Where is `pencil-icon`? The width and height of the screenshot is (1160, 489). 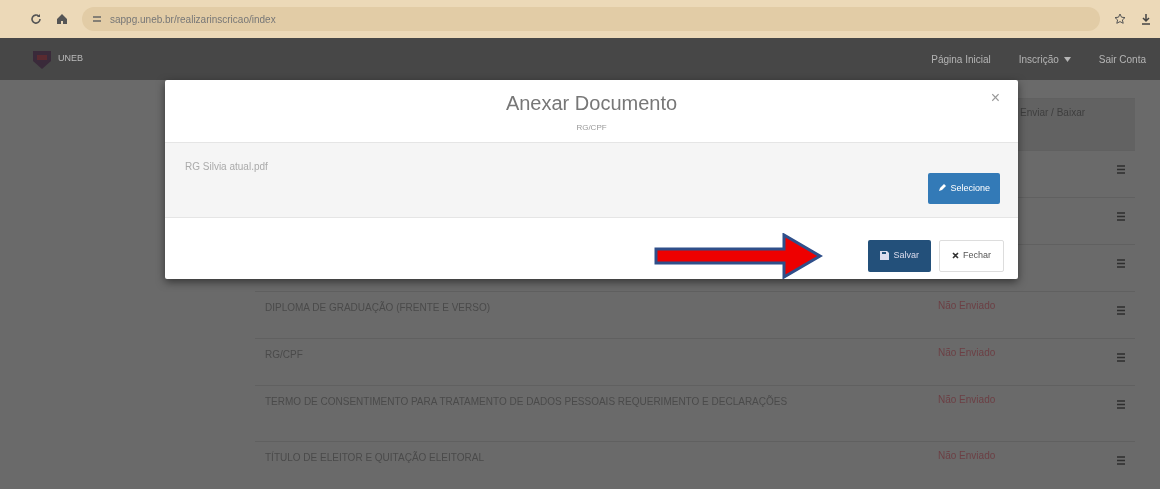
pencil-icon is located at coordinates (942, 188).